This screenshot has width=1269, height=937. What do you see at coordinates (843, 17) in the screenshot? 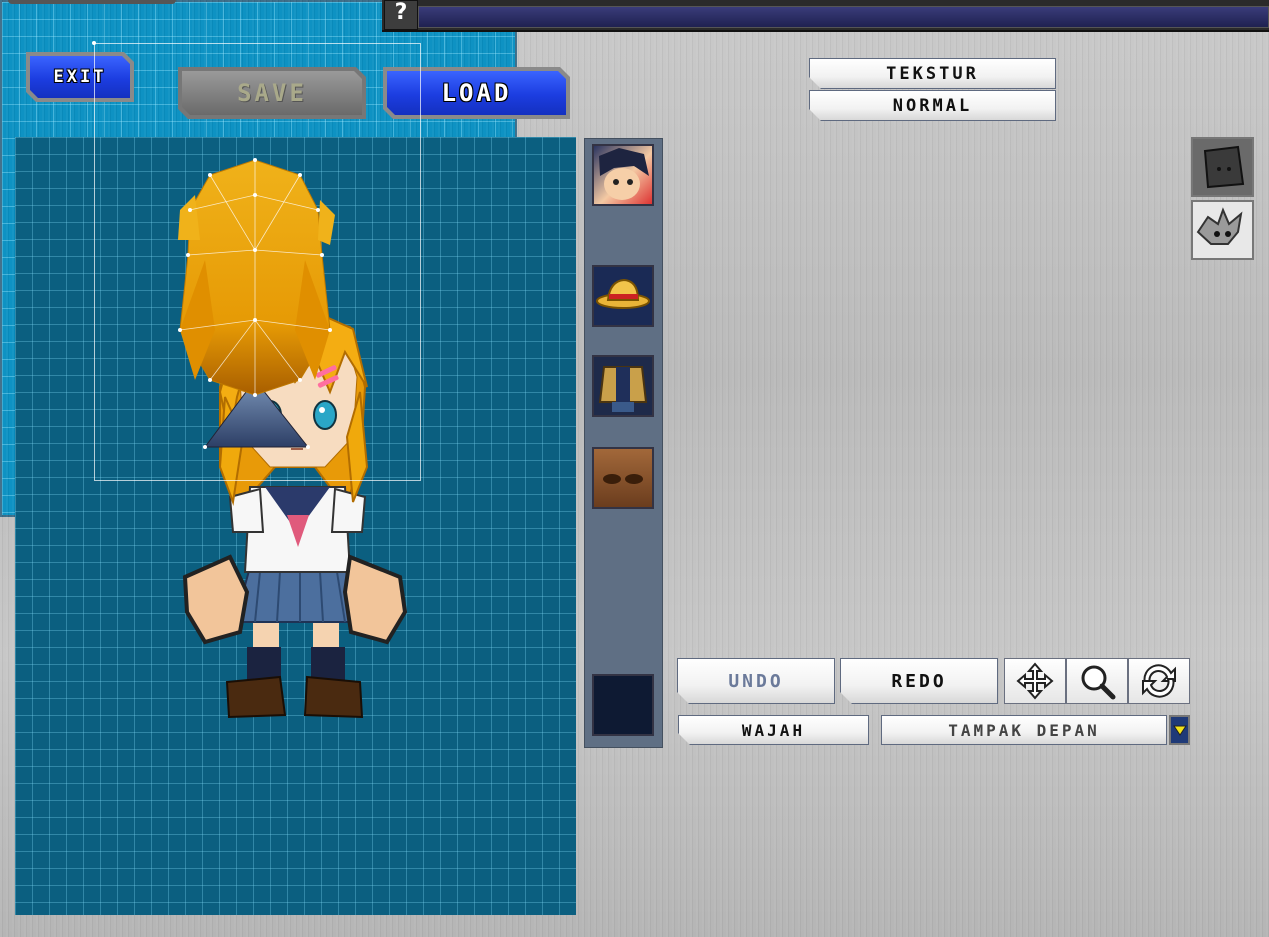
I see `top-progress-bar` at bounding box center [843, 17].